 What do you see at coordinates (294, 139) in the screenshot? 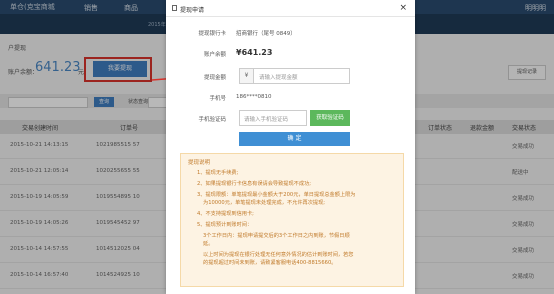
I see `confirm-button: 确 定` at bounding box center [294, 139].